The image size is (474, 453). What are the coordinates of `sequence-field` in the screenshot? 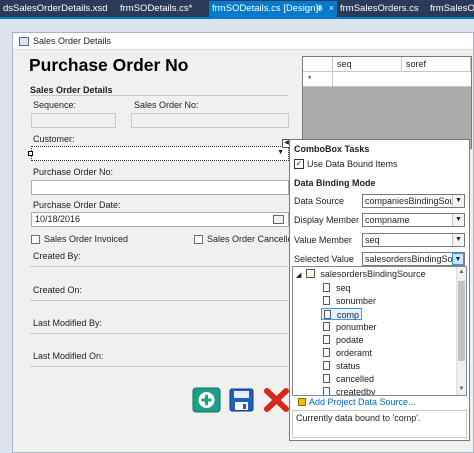 It's located at (73, 120).